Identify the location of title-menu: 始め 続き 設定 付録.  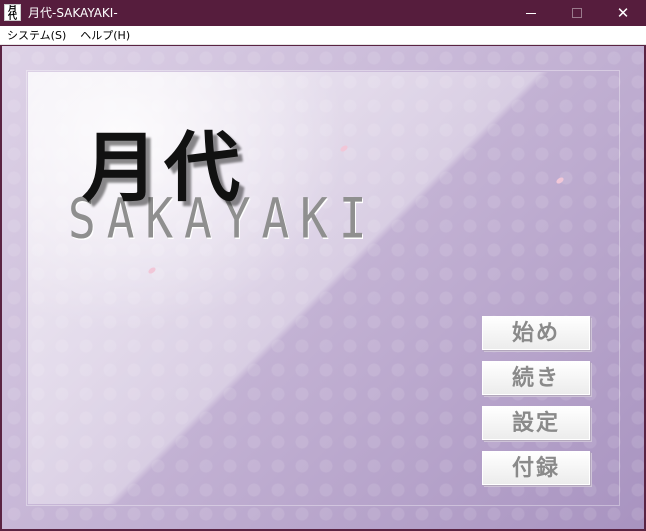
(537, 406).